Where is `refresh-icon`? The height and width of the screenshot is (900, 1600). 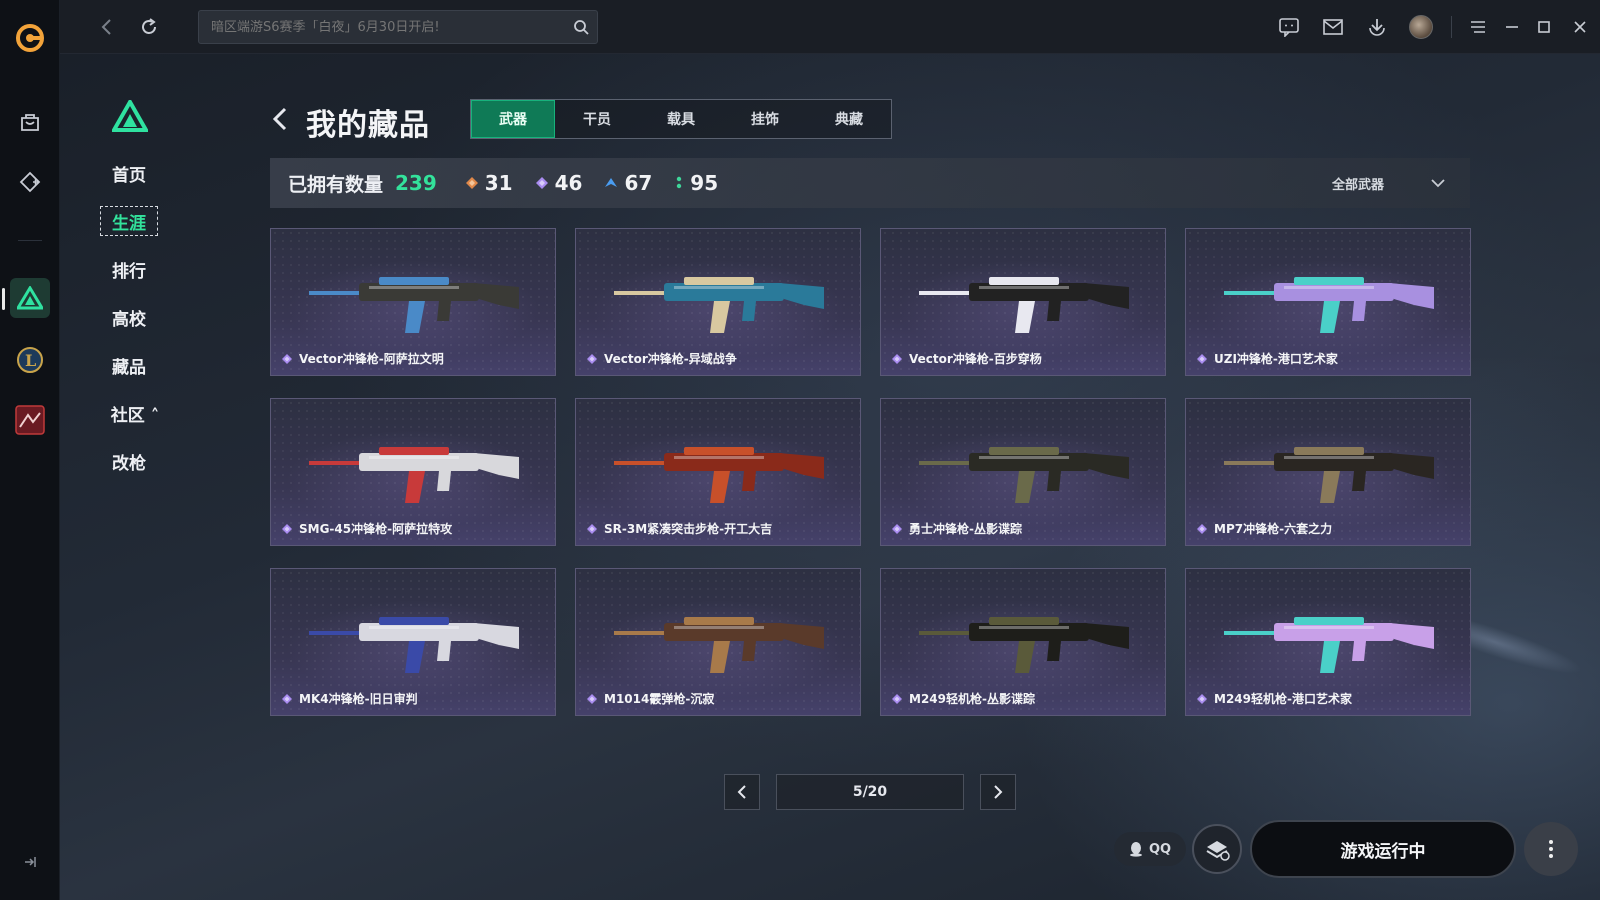
refresh-icon is located at coordinates (149, 27).